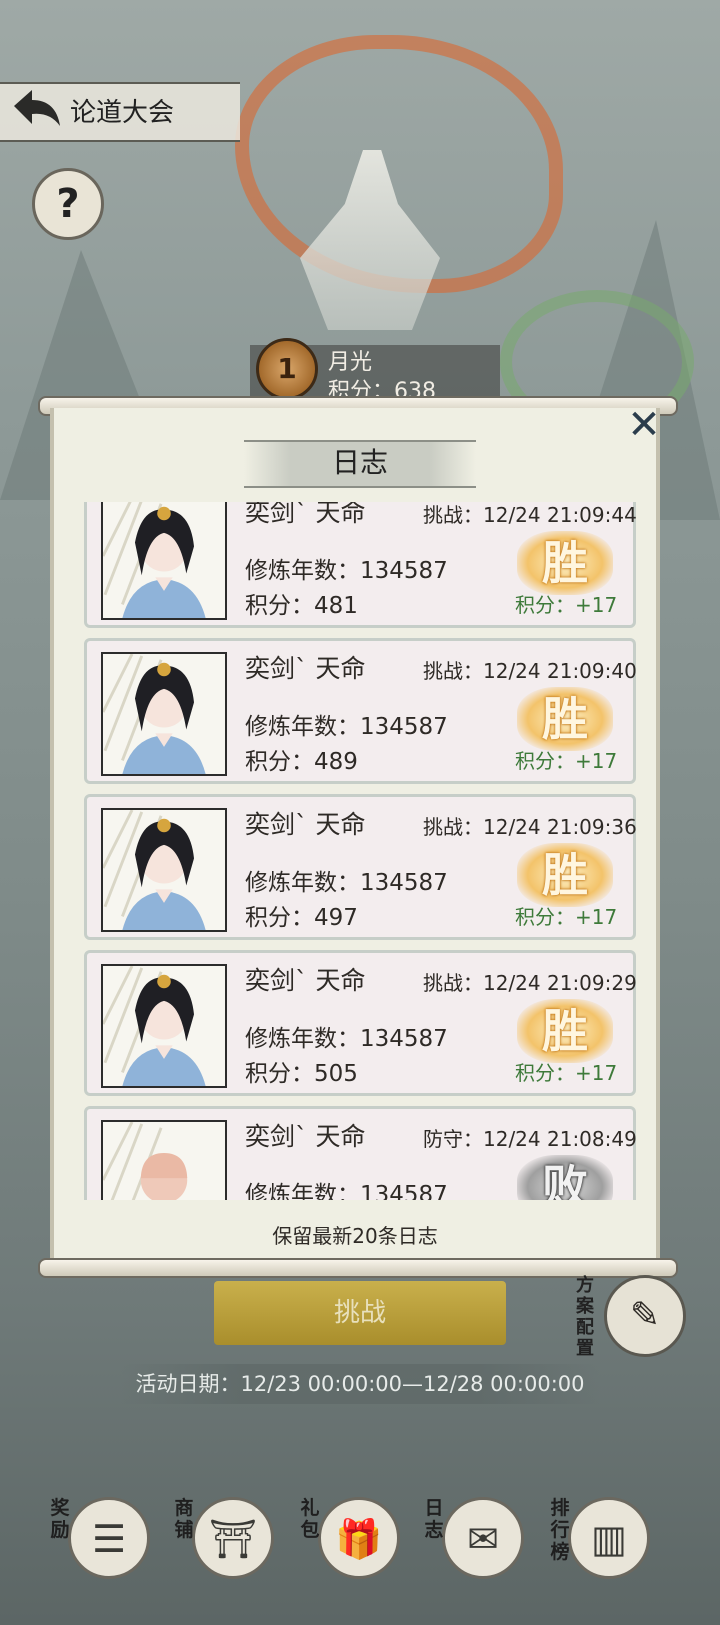 The width and height of the screenshot is (720, 1625). What do you see at coordinates (360, 1153) in the screenshot?
I see `log-entry: 奕剑ˋ 天命 防守：12/24 21:08:49 修炼年数：134587 败` at bounding box center [360, 1153].